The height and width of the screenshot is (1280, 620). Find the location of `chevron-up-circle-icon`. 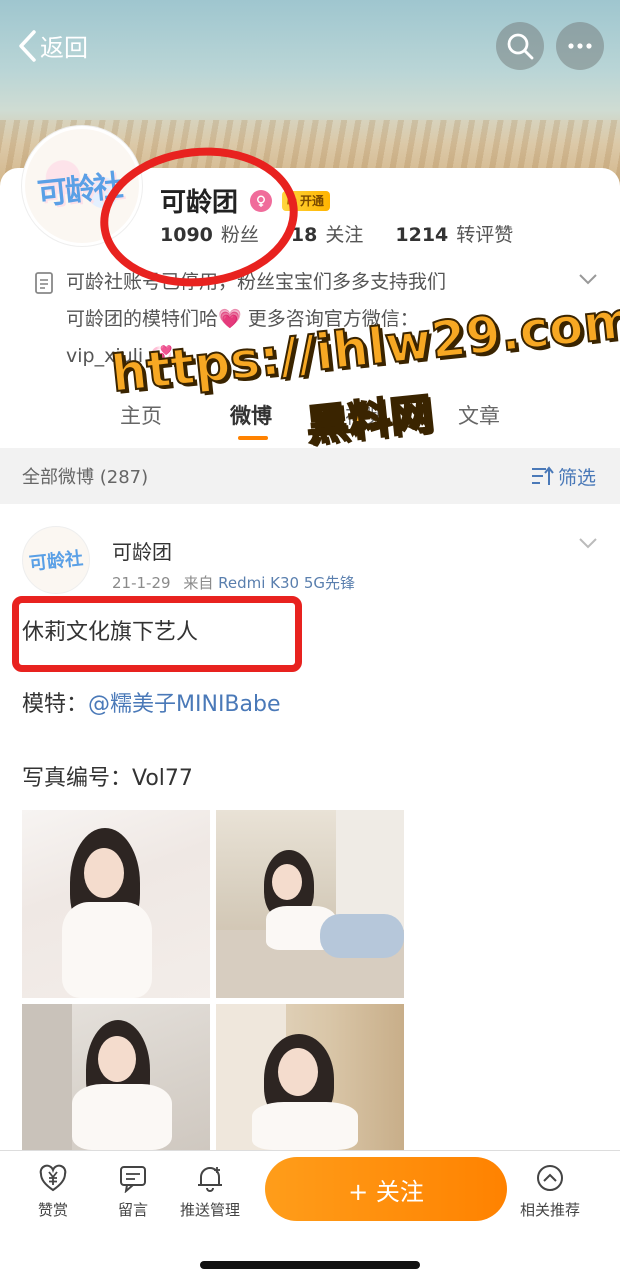

chevron-up-circle-icon is located at coordinates (550, 1178).